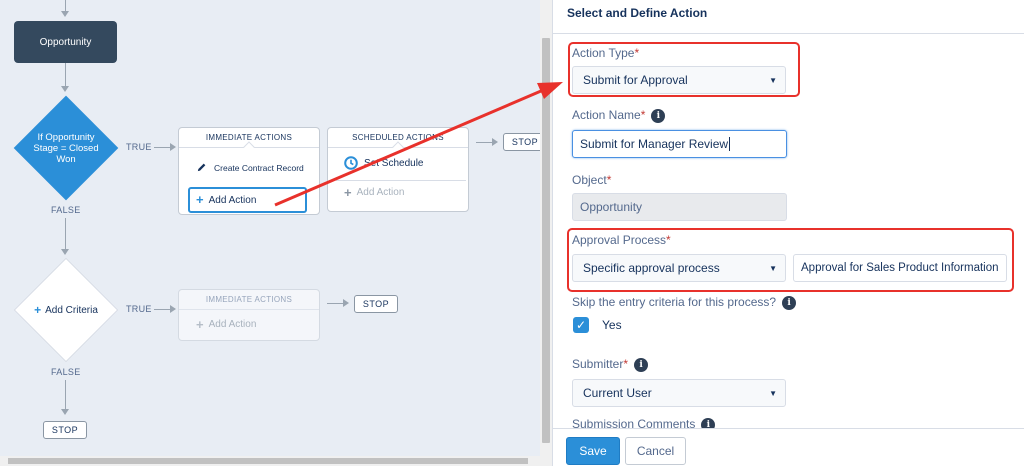  I want to click on text-cursor, so click(730, 144).